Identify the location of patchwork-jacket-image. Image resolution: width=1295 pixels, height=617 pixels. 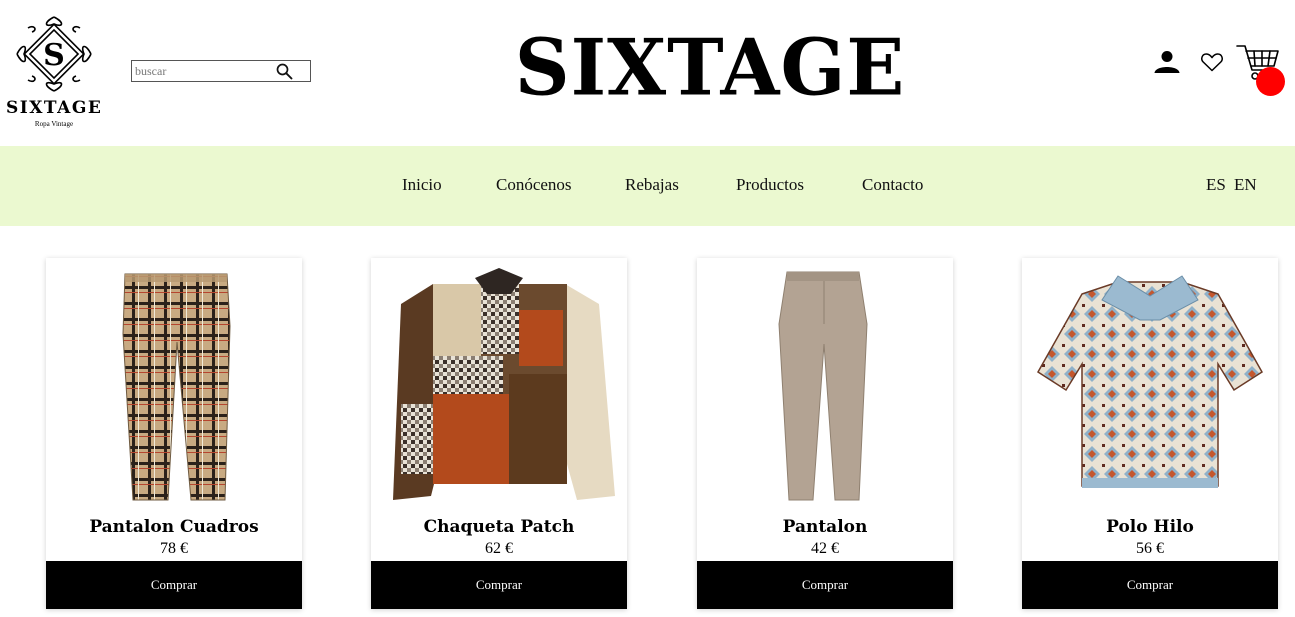
(504, 384).